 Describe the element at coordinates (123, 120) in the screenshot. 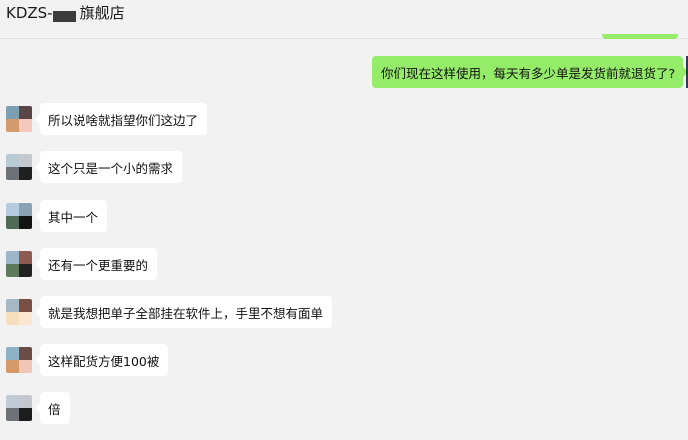

I see `received-message-text: 所以说啥就指望你们这边了` at that location.